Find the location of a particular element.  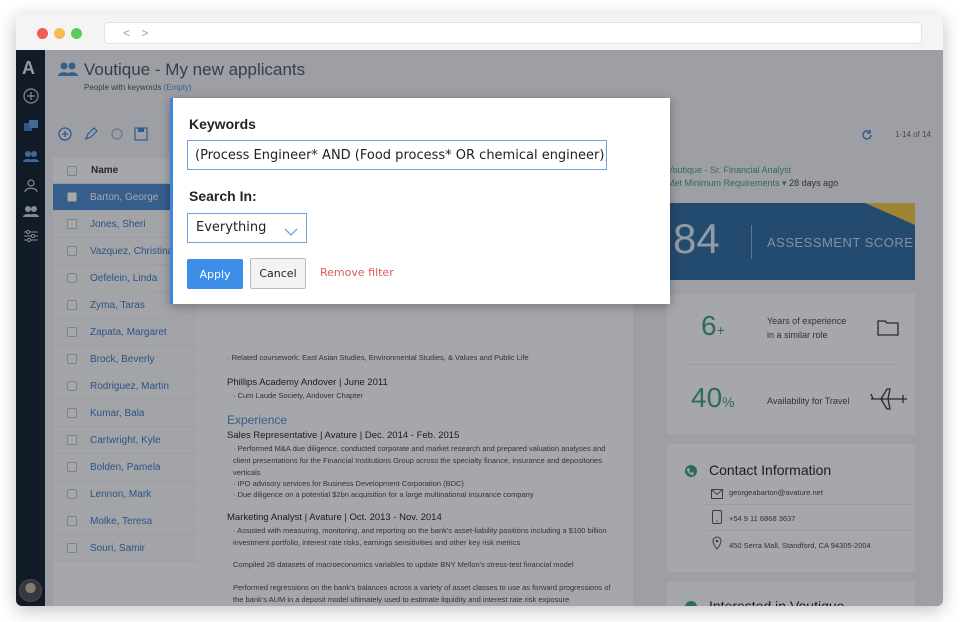

maximize-window-button is located at coordinates (76, 33).